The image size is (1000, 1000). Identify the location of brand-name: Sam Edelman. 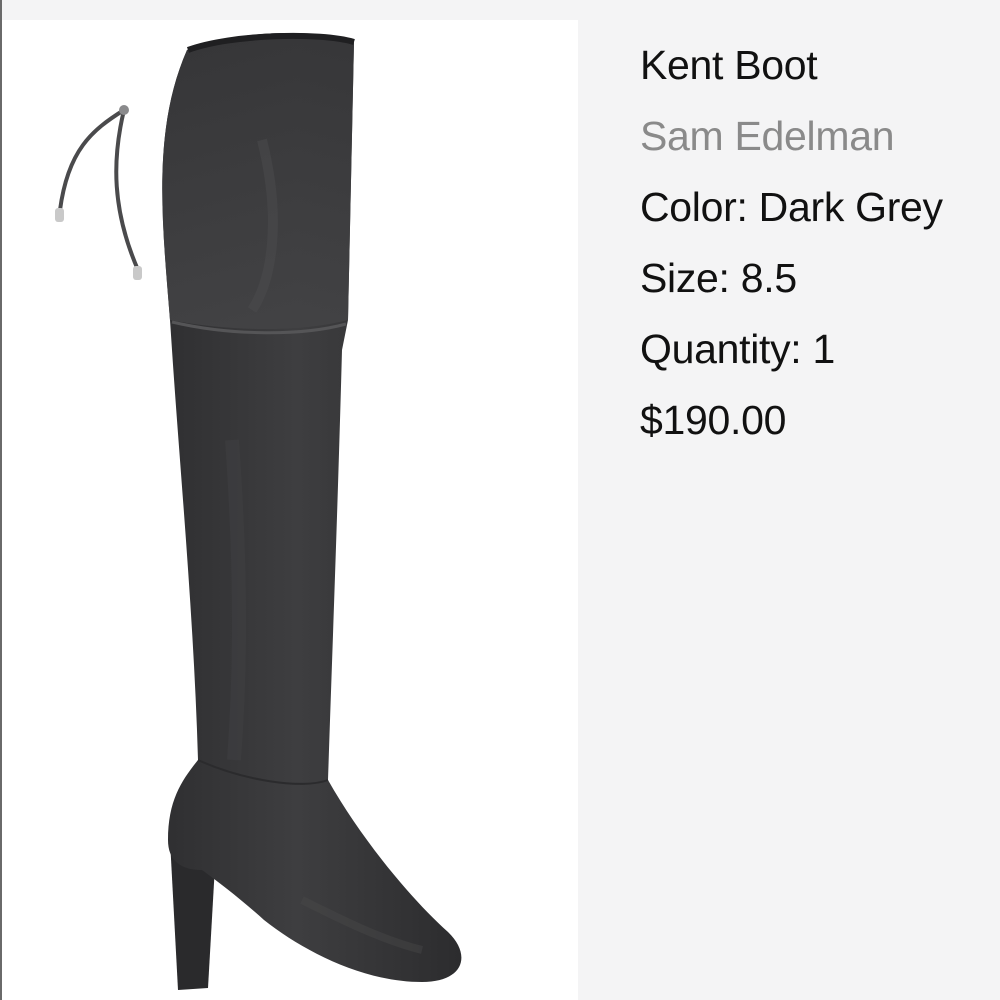
(820, 136).